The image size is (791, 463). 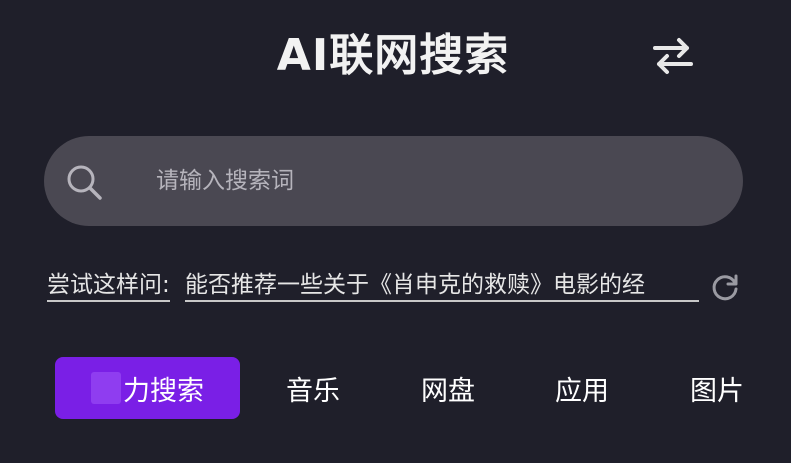 What do you see at coordinates (163, 391) in the screenshot?
I see `tab-label: 力搜索` at bounding box center [163, 391].